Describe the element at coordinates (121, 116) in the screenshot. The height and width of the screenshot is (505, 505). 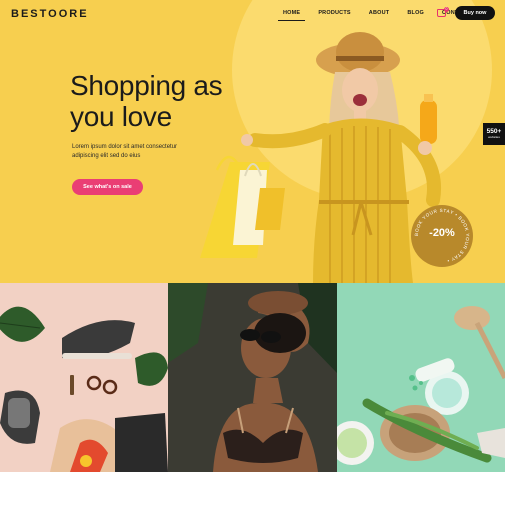
I see `hero-headline-line2: you love` at that location.